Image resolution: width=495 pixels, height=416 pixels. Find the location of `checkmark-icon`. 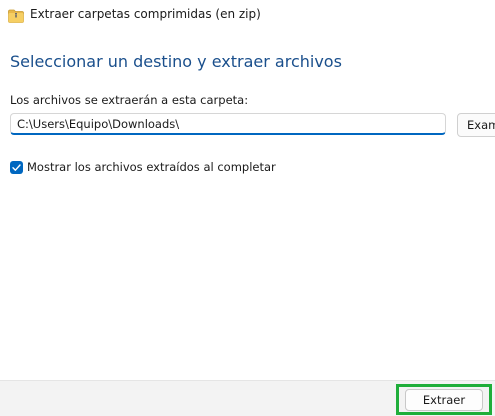

checkmark-icon is located at coordinates (16, 167).